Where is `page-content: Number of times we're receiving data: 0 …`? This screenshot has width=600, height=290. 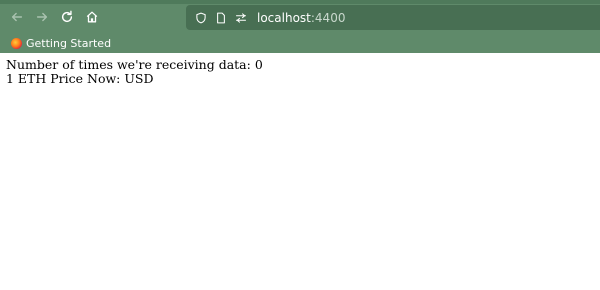
page-content: Number of times we're receiving data: 0 … is located at coordinates (300, 72).